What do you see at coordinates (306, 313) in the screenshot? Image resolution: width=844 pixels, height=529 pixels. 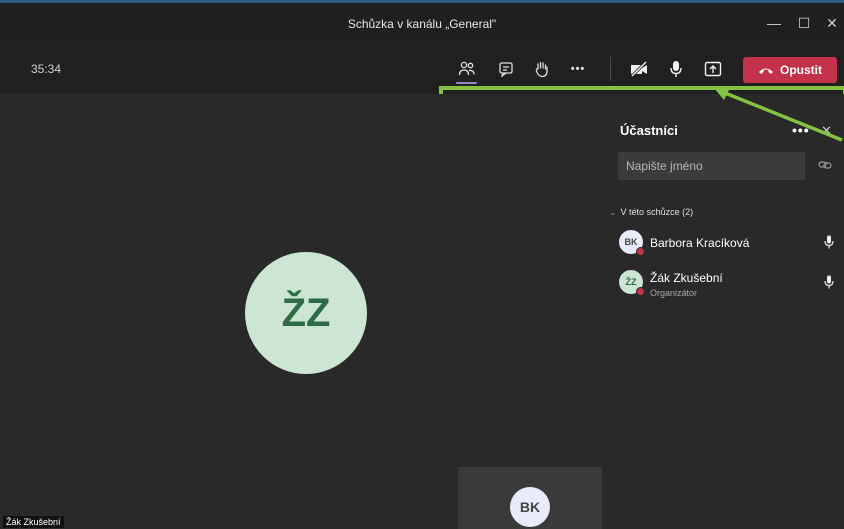 I see `main-participant-avatar: ŽZ` at bounding box center [306, 313].